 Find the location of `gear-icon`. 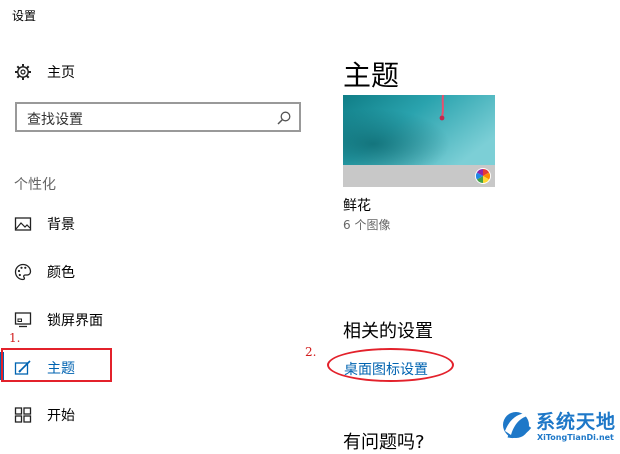

gear-icon is located at coordinates (23, 72).